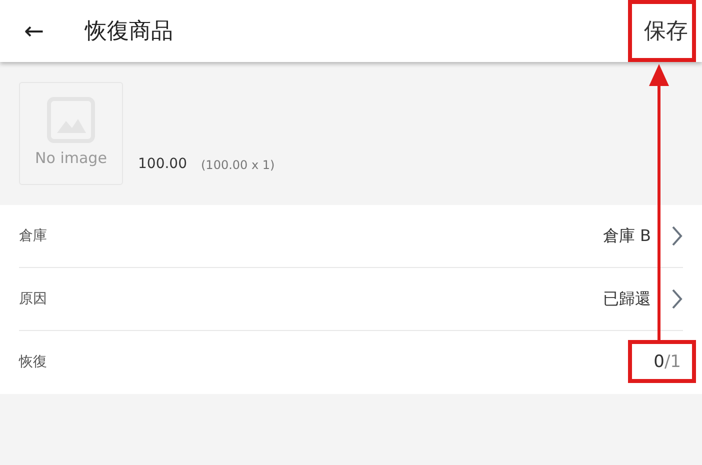 The image size is (702, 465). What do you see at coordinates (666, 31) in the screenshot?
I see `save-button: 保存` at bounding box center [666, 31].